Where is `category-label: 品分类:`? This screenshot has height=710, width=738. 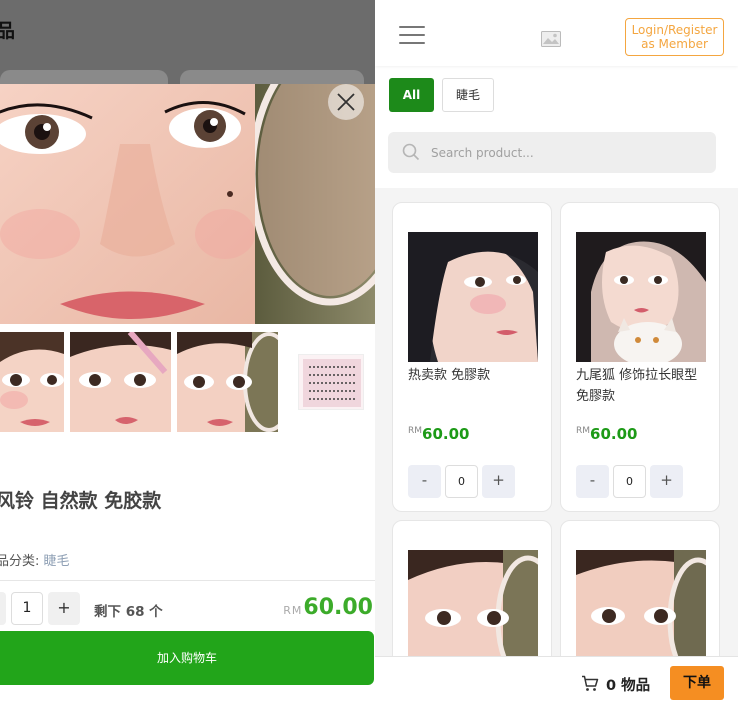 category-label: 品分类: is located at coordinates (22, 561).